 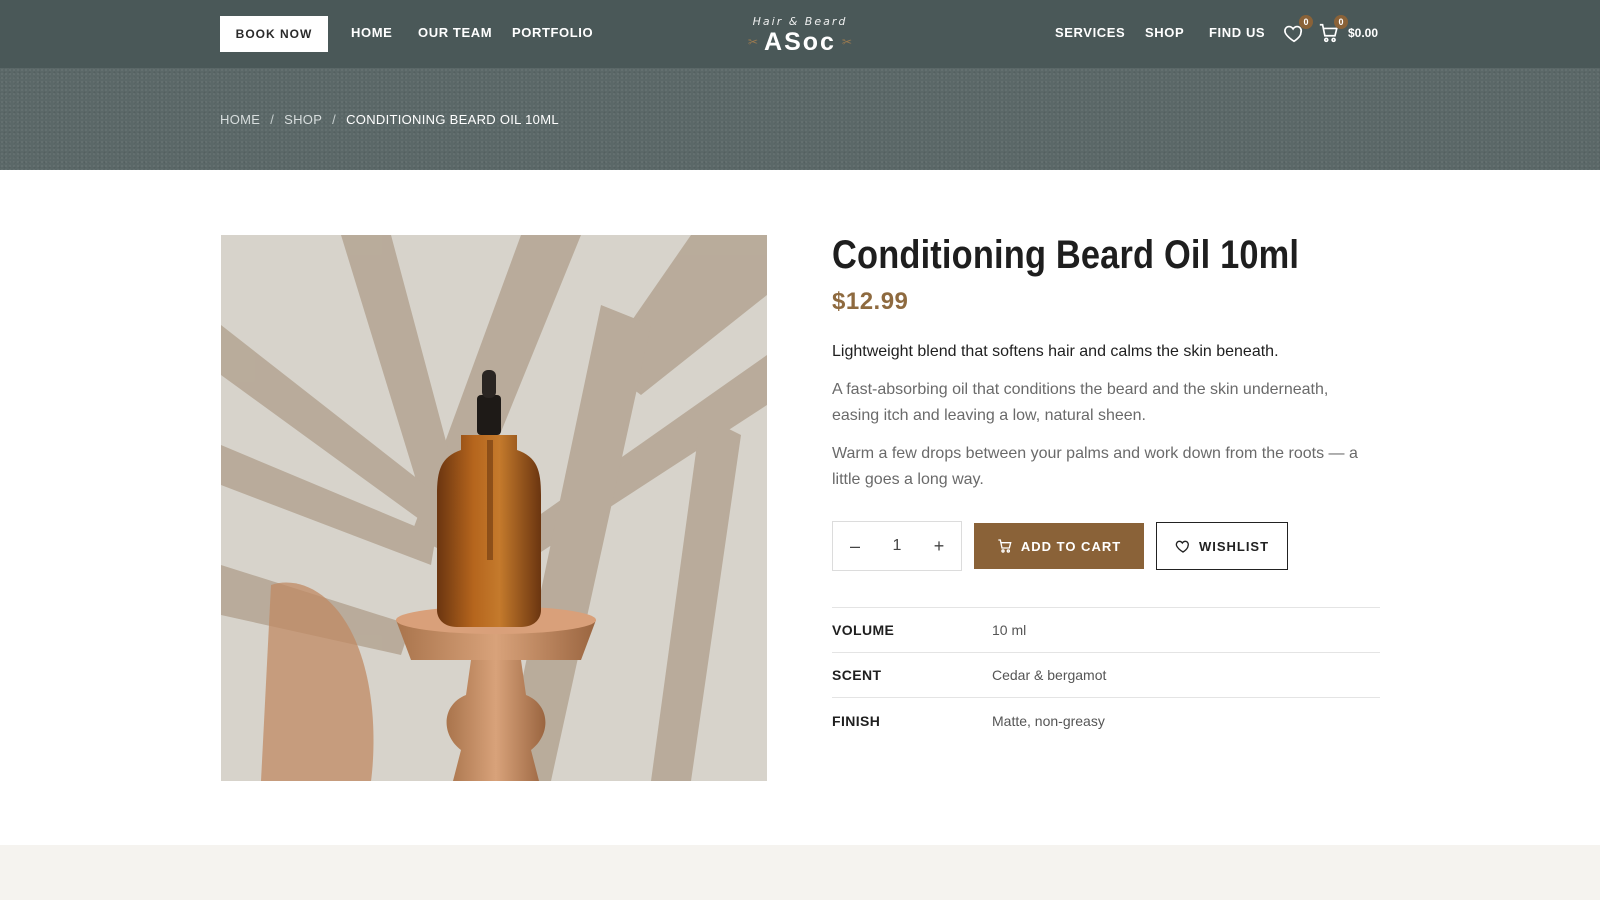 What do you see at coordinates (870, 301) in the screenshot?
I see `product-price: $12.99` at bounding box center [870, 301].